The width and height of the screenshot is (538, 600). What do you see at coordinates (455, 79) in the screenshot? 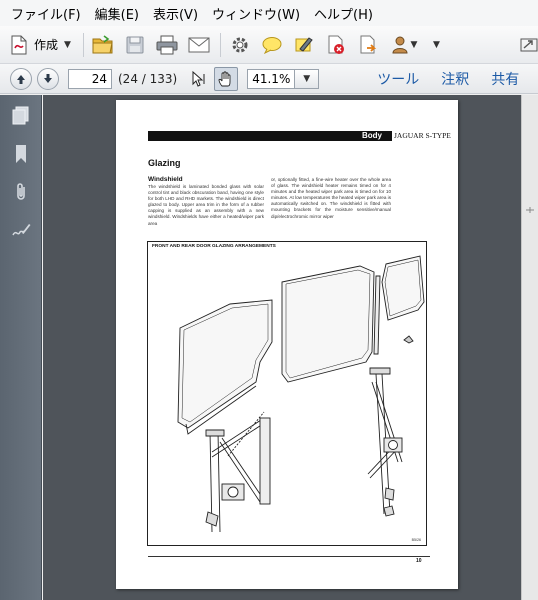
I see `comment-pane-link: 注釈` at bounding box center [455, 79].